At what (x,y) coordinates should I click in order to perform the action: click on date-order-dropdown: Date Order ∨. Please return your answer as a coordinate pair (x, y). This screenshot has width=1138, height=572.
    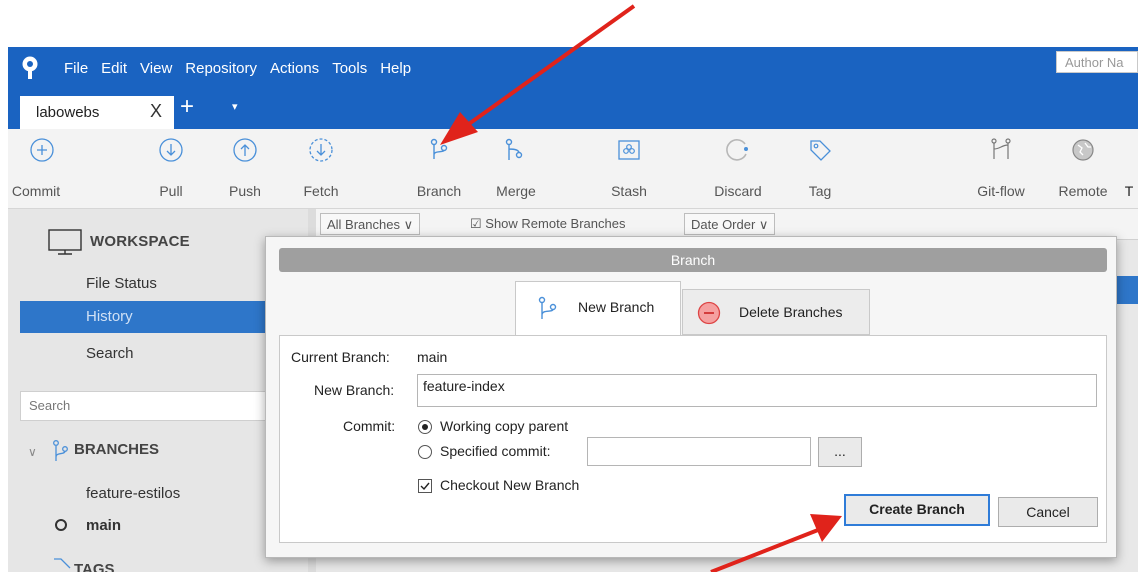
    Looking at the image, I should click on (730, 224).